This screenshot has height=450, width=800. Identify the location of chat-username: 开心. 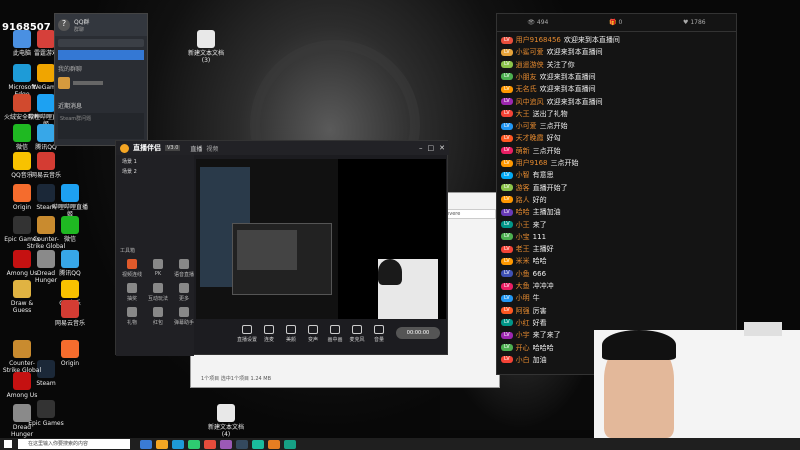
(523, 348).